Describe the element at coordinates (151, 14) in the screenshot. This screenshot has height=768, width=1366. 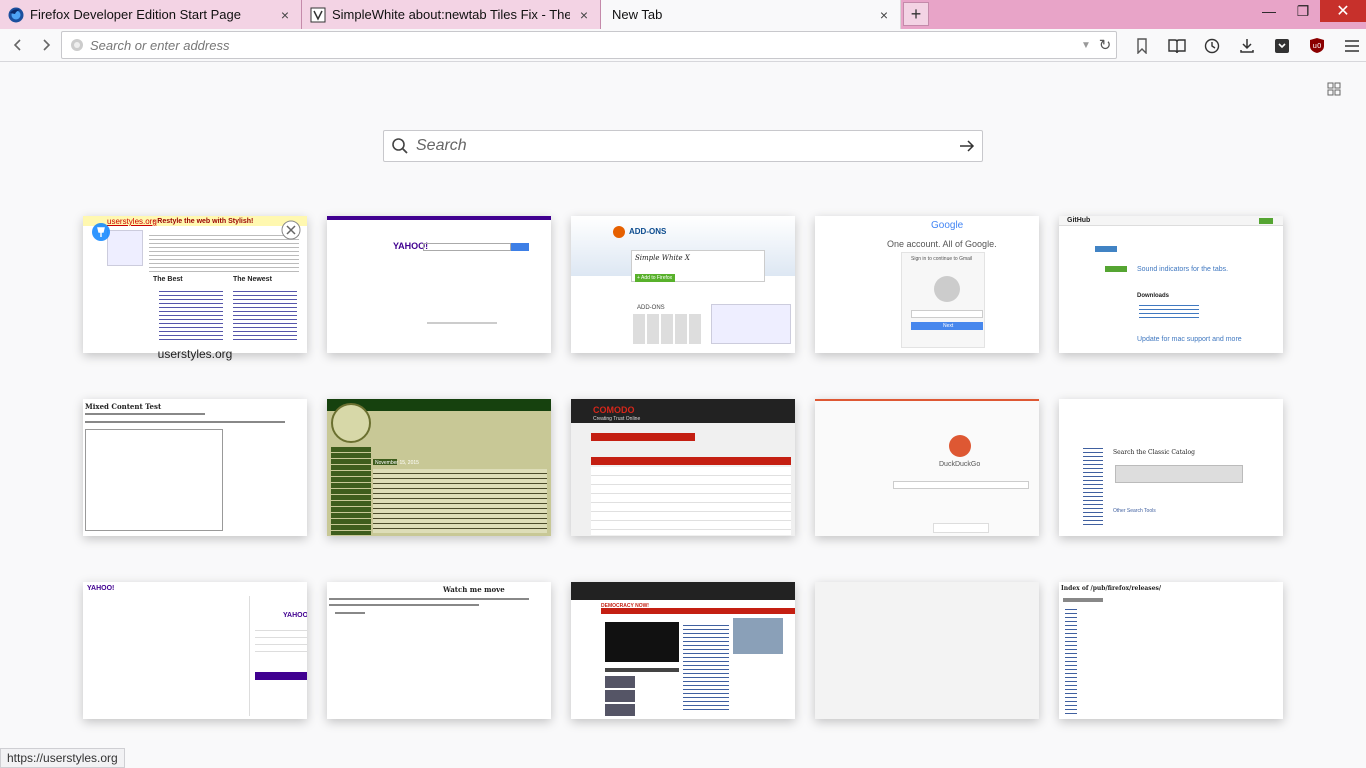
I see `tab-firefox-dev-start: Firefox Developer Edition Start Page ×` at that location.